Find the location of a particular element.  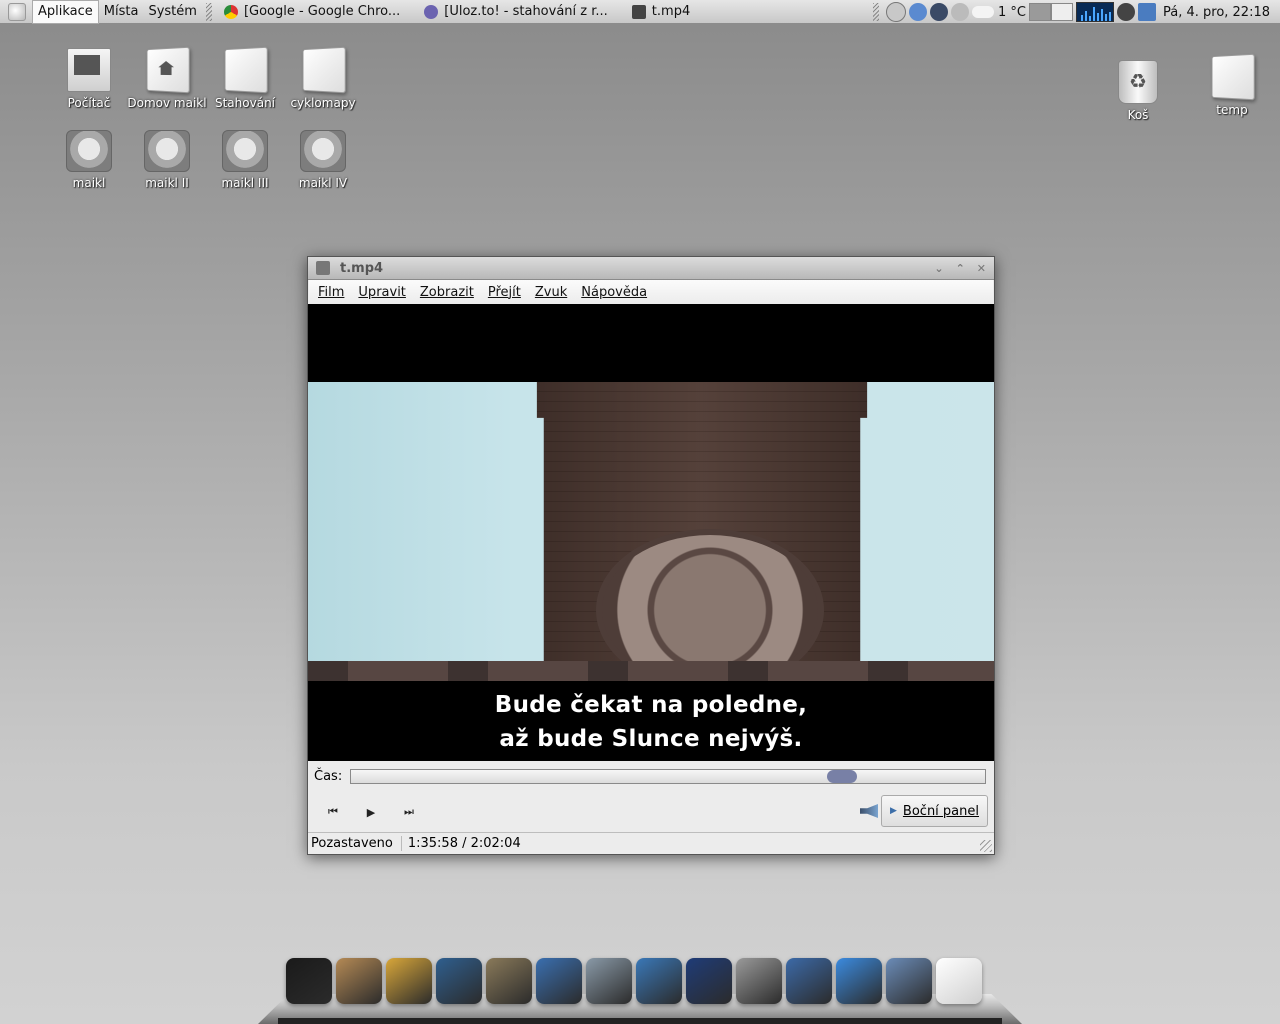

computer-icon is located at coordinates (89, 70).